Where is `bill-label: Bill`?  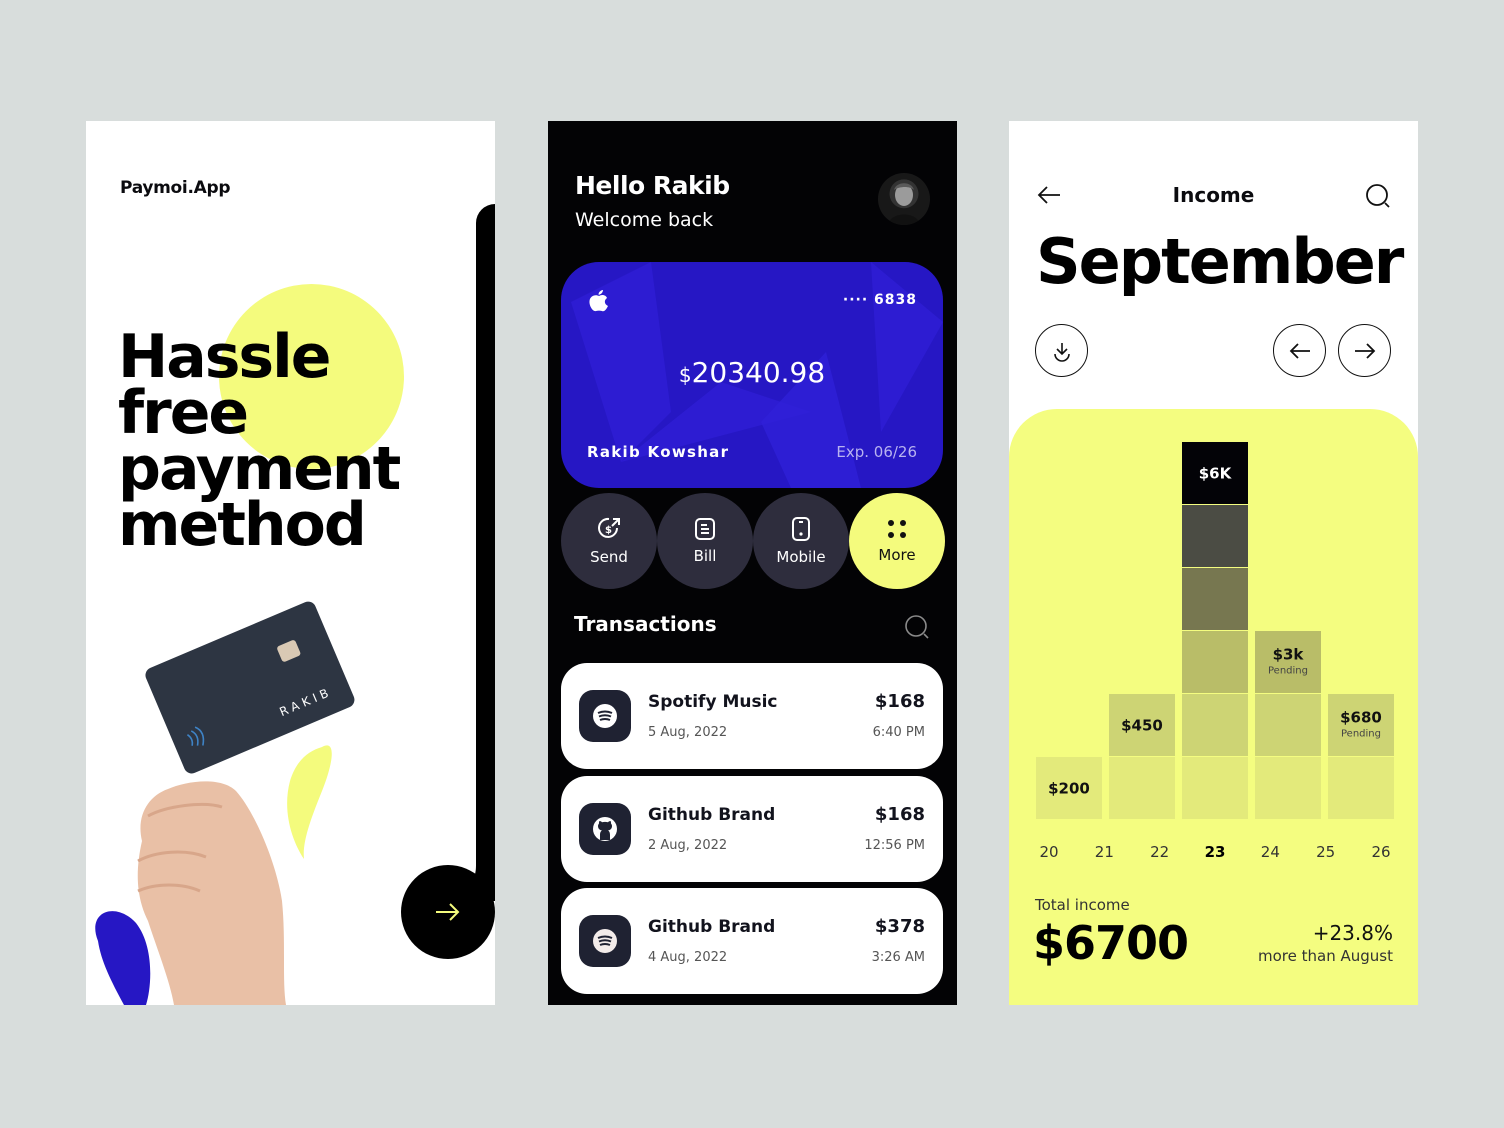 bill-label: Bill is located at coordinates (705, 556).